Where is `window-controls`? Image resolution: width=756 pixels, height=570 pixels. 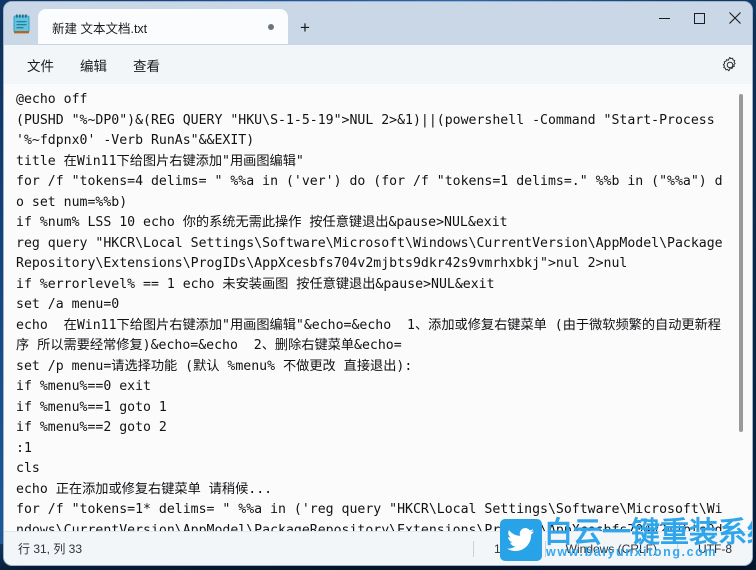
window-controls is located at coordinates (699, 23).